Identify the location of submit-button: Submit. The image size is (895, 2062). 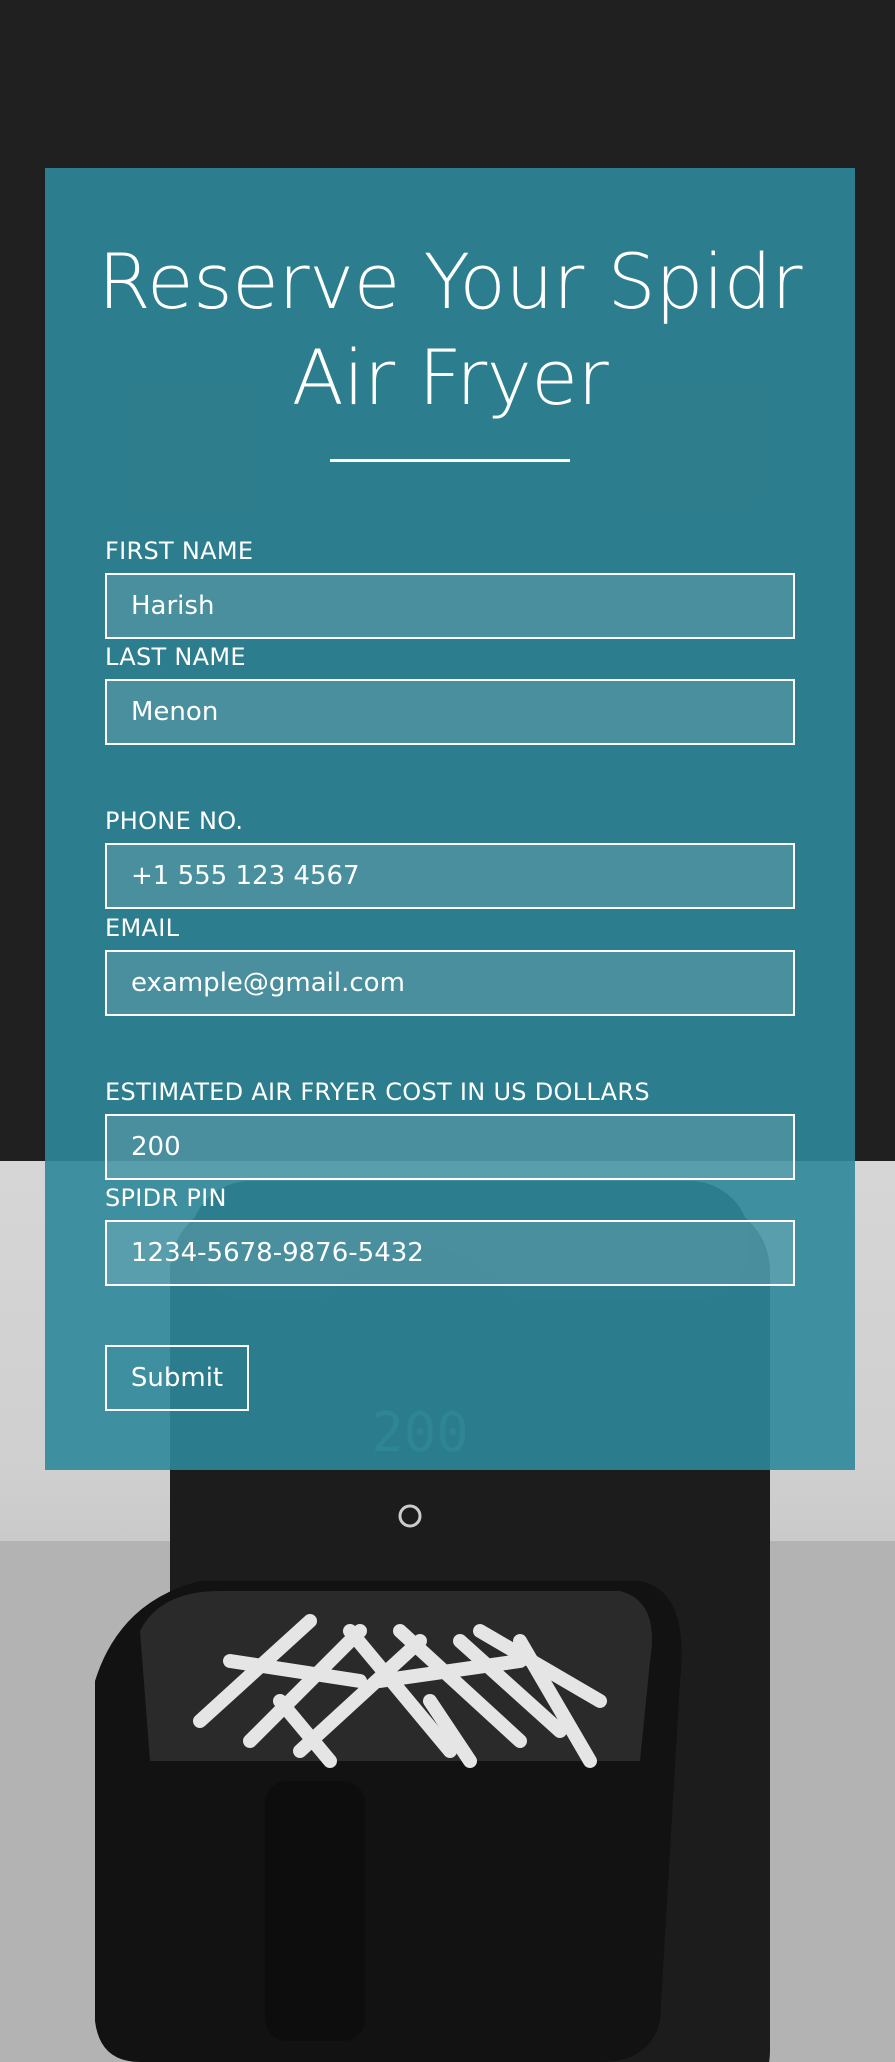
(177, 1378).